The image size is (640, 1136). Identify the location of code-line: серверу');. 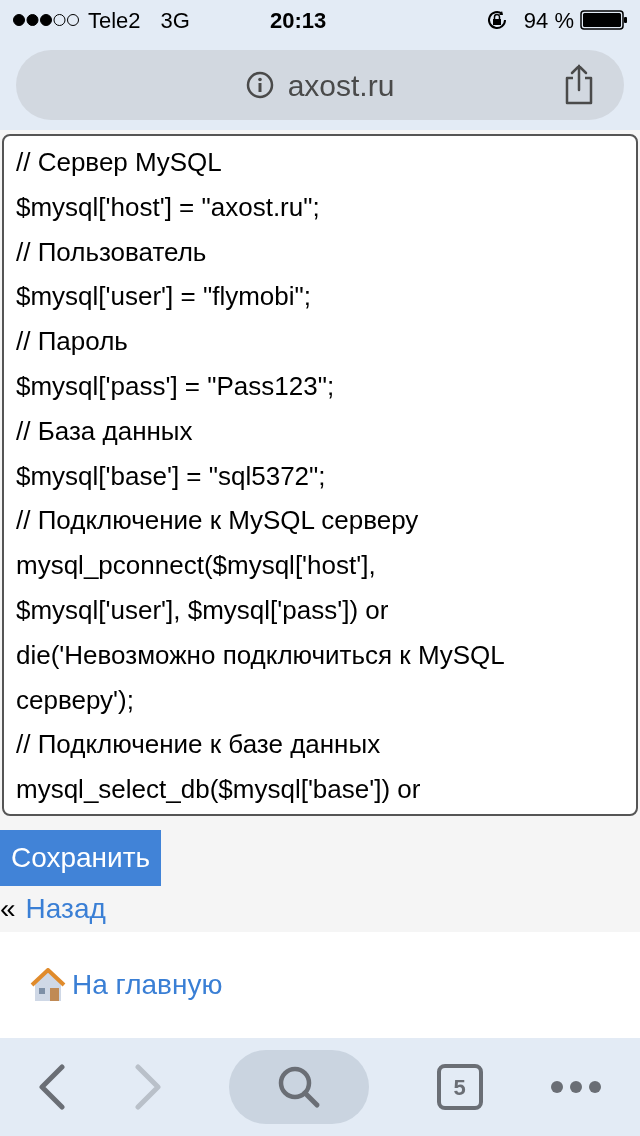
(75, 700).